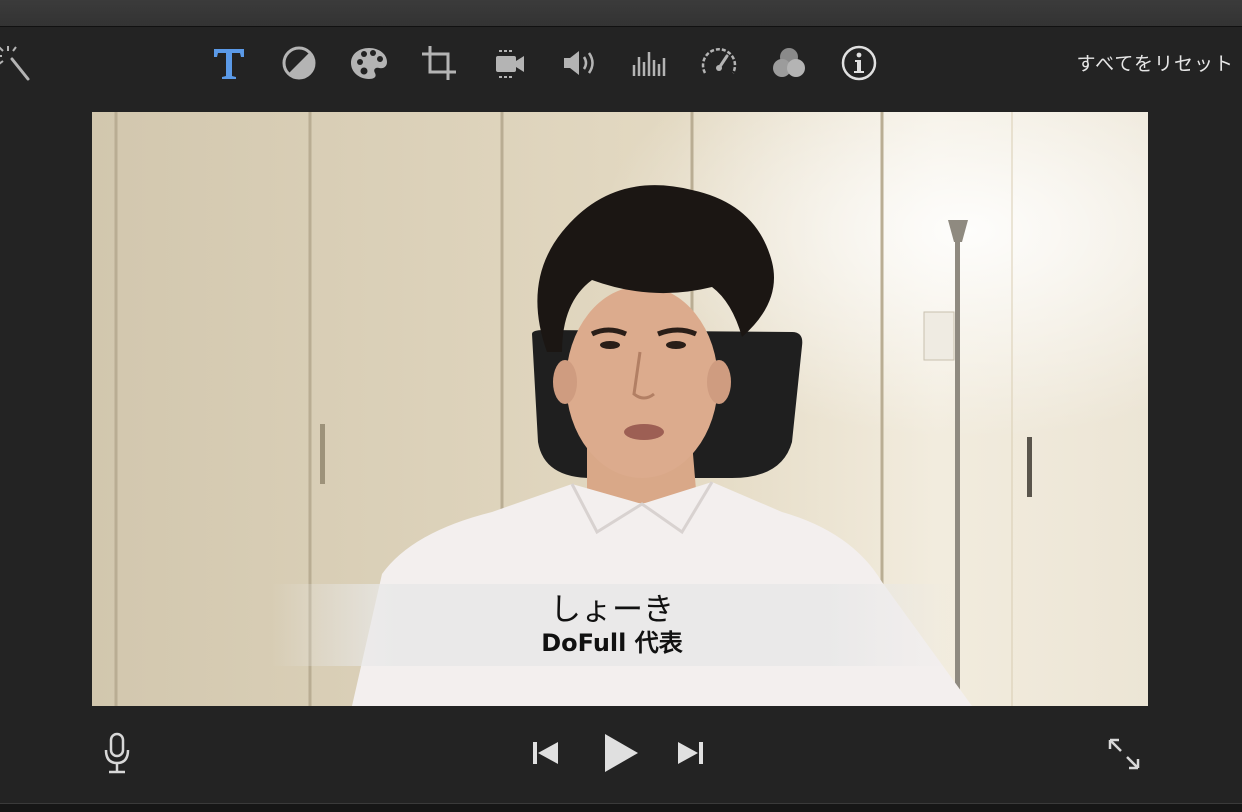  Describe the element at coordinates (545, 753) in the screenshot. I see `skip-back-icon` at that location.